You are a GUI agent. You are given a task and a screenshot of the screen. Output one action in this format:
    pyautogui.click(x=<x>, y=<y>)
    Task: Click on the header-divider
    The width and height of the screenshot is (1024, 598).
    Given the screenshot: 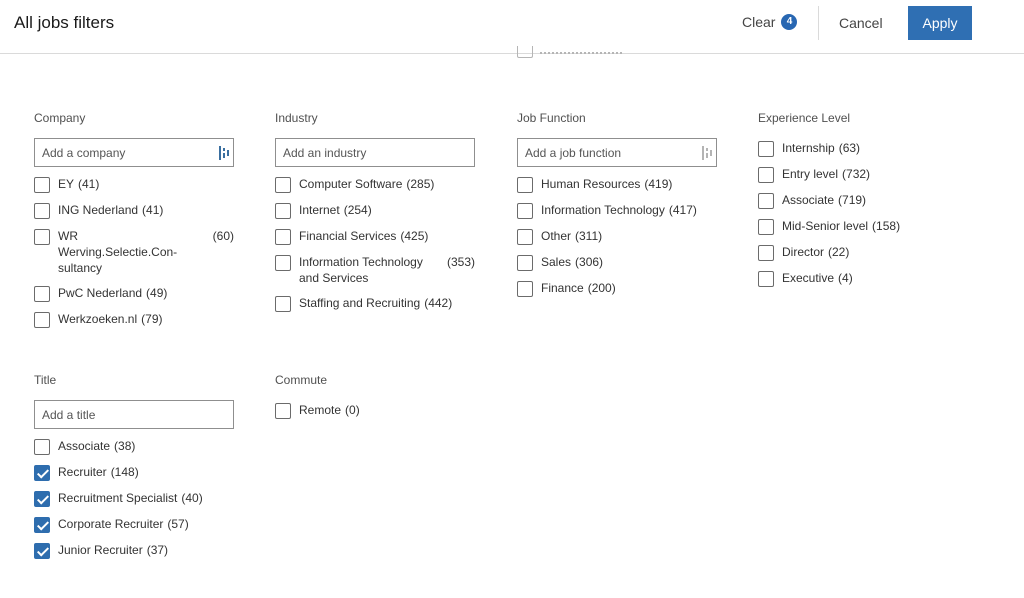 What is the action you would take?
    pyautogui.click(x=818, y=23)
    